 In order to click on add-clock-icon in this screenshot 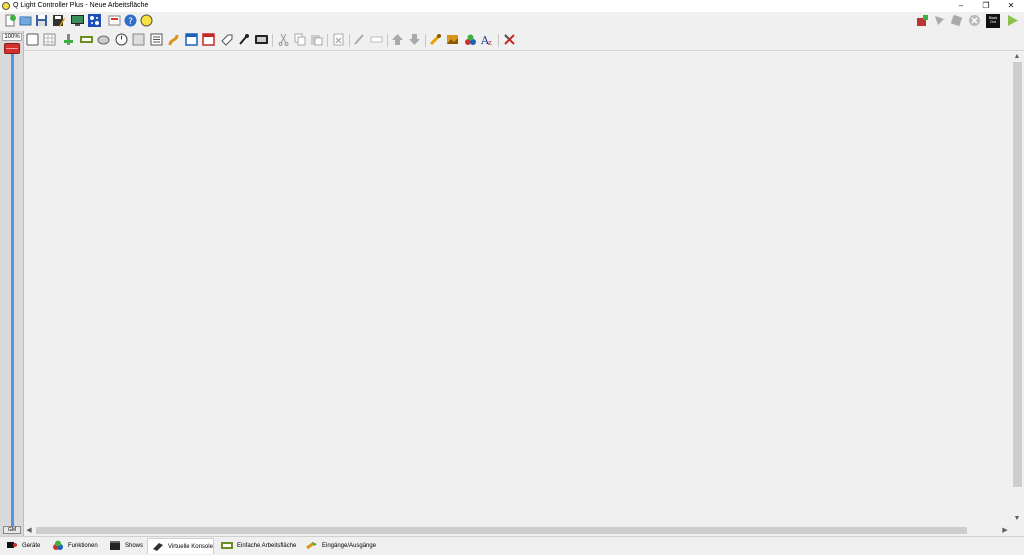, I will do `click(261, 39)`.